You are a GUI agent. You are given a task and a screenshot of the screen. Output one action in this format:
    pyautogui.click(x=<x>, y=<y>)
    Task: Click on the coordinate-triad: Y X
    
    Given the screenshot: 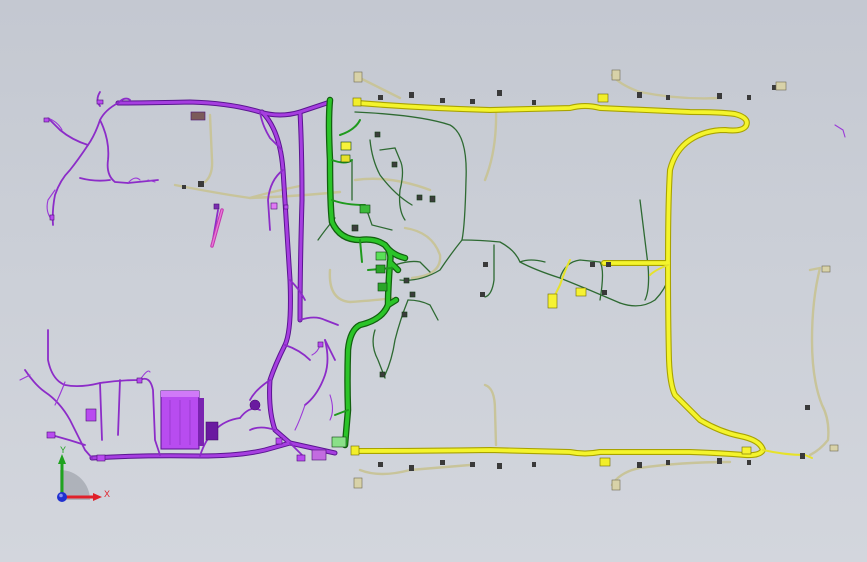 What is the action you would take?
    pyautogui.click(x=83, y=473)
    